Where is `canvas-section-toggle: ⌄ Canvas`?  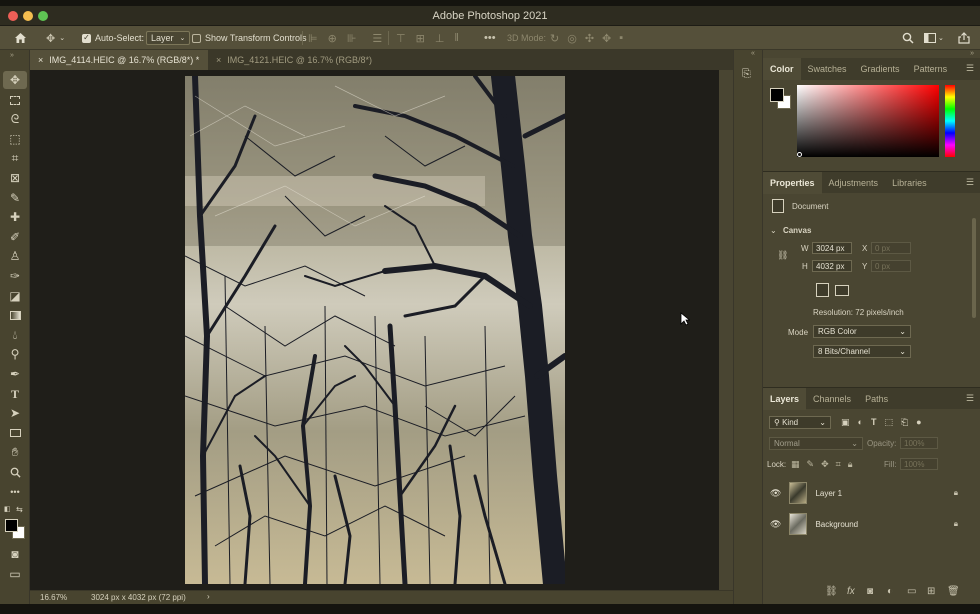 canvas-section-toggle: ⌄ Canvas is located at coordinates (790, 230).